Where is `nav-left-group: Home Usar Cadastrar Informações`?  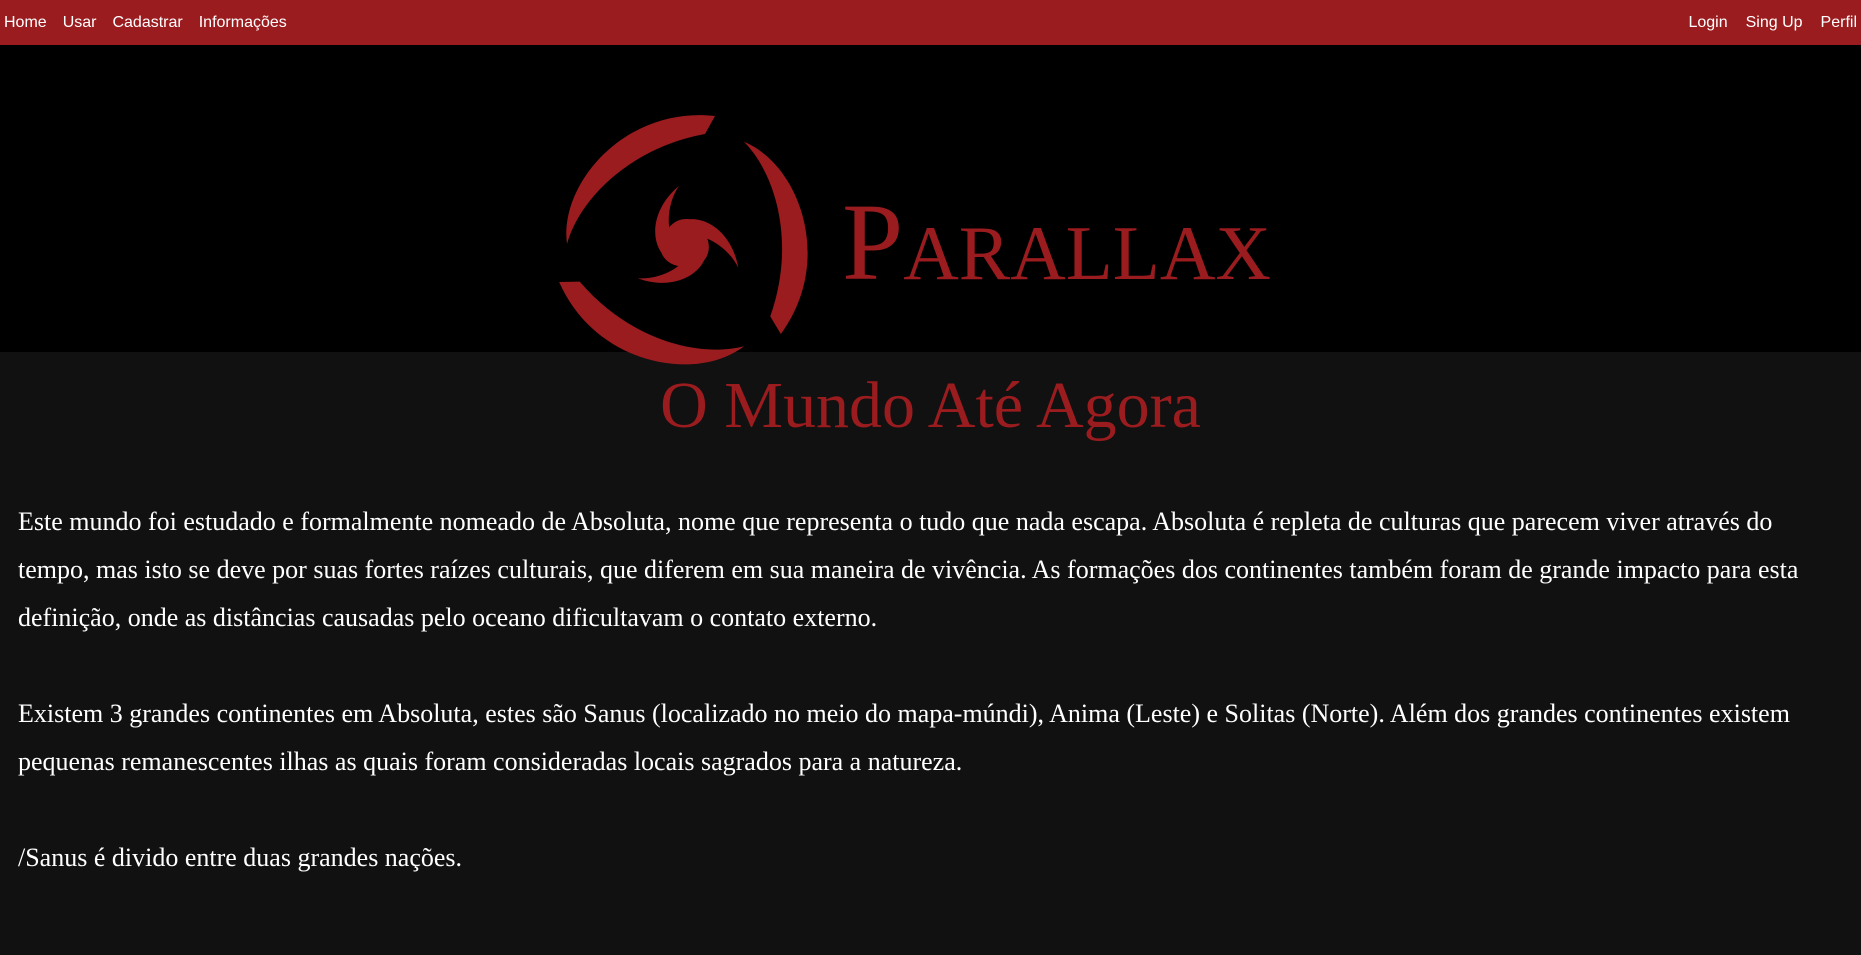 nav-left-group: Home Usar Cadastrar Informações is located at coordinates (153, 23).